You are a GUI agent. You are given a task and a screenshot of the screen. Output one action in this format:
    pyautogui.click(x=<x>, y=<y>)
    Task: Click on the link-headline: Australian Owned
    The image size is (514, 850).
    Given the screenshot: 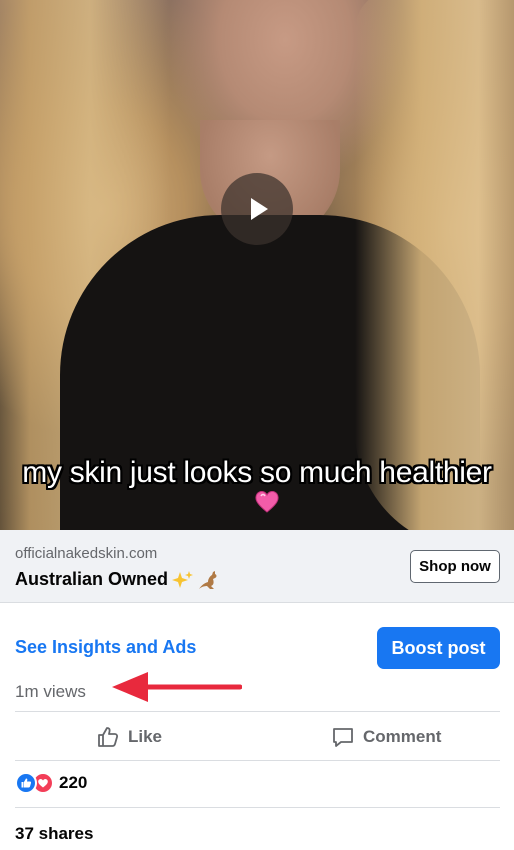 What is the action you would take?
    pyautogui.click(x=117, y=579)
    